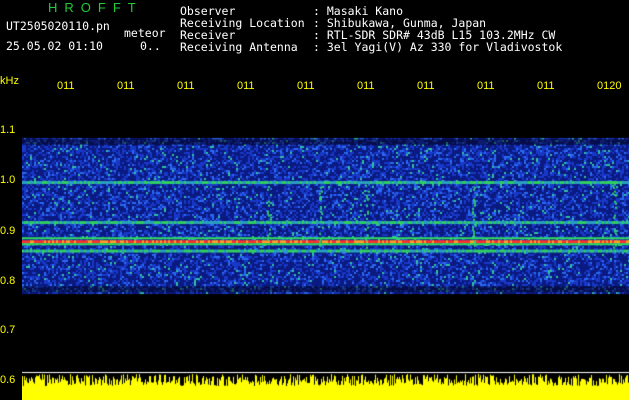 This screenshot has width=629, height=400. What do you see at coordinates (145, 33) in the screenshot?
I see `type-label: meteor` at bounding box center [145, 33].